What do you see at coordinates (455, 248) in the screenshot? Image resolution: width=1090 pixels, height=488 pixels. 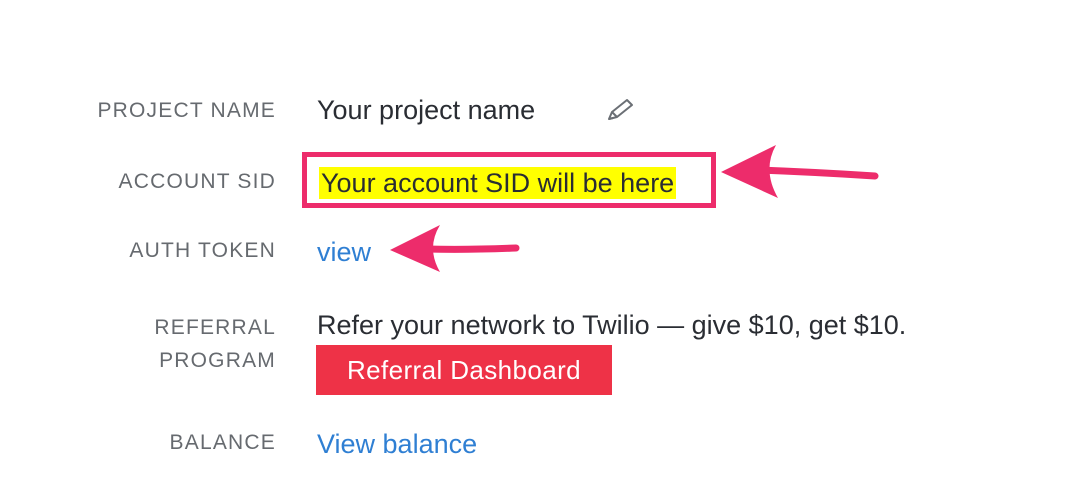 I see `annotation-arrow-auth-token` at bounding box center [455, 248].